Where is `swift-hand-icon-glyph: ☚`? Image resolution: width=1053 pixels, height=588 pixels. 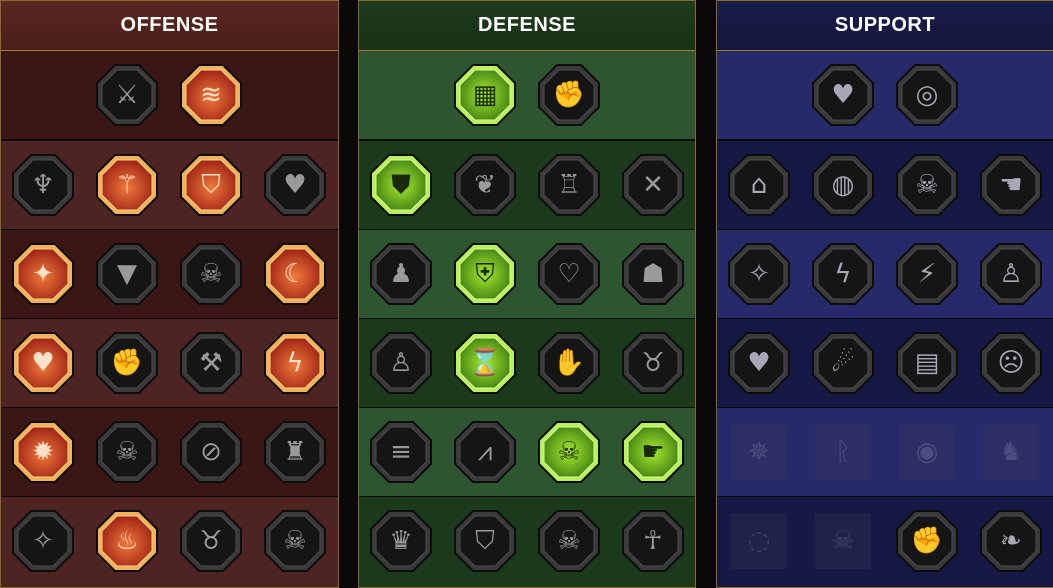
swift-hand-icon-glyph: ☚ is located at coordinates (1011, 185).